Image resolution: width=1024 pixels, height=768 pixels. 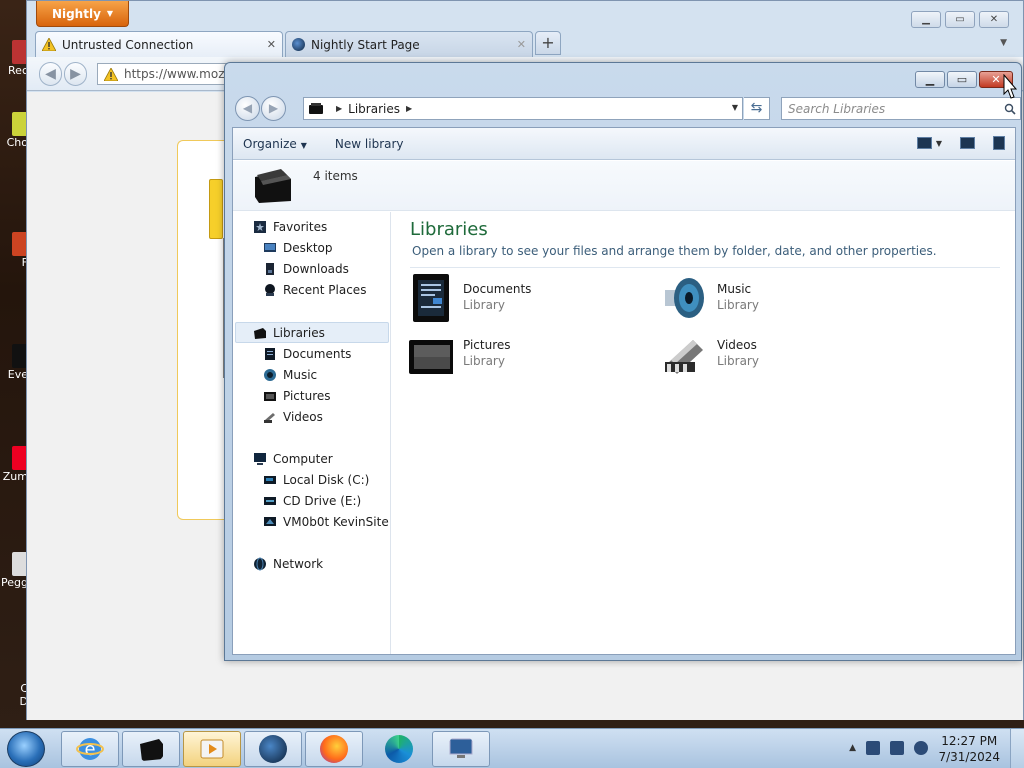 I want to click on help-icon, so click(x=999, y=143).